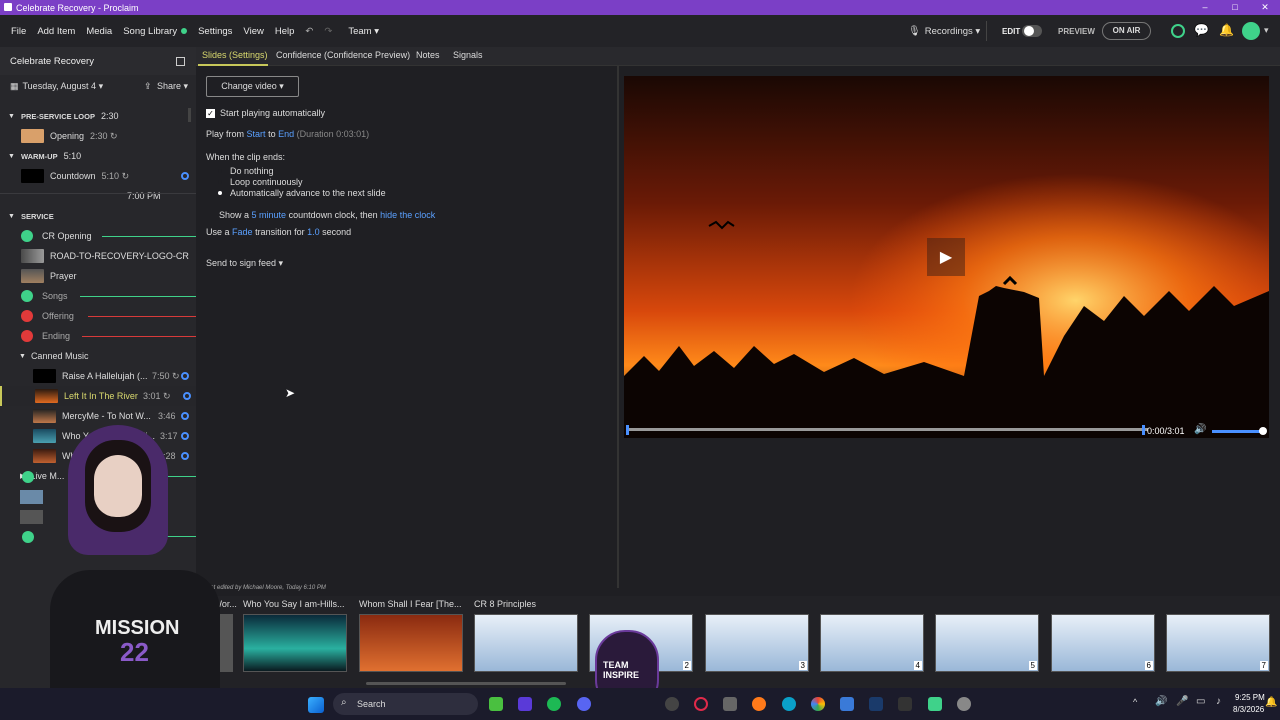  I want to click on change-video-button: Change video ▾, so click(252, 86).